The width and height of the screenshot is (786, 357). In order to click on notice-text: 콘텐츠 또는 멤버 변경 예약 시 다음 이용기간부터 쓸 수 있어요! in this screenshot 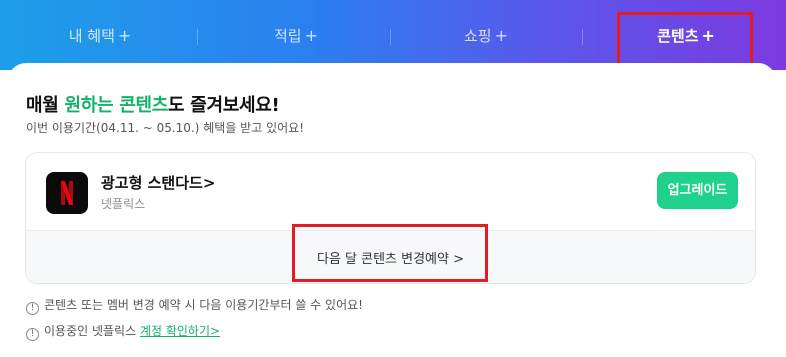, I will do `click(203, 305)`.